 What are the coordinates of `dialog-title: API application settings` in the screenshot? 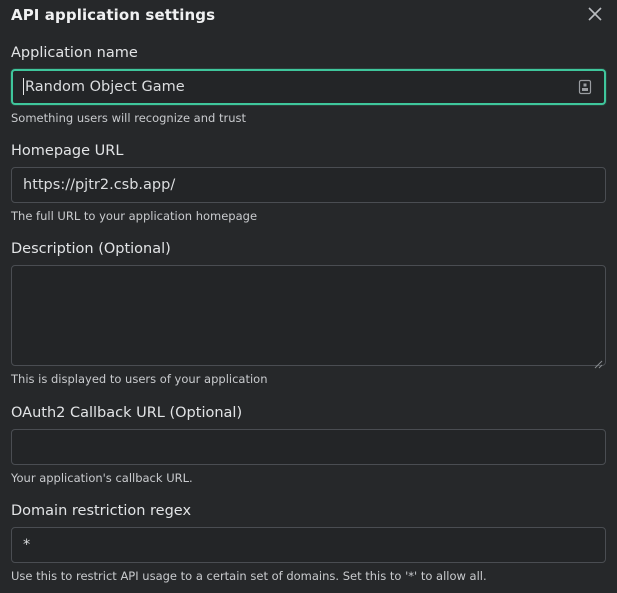 It's located at (113, 15).